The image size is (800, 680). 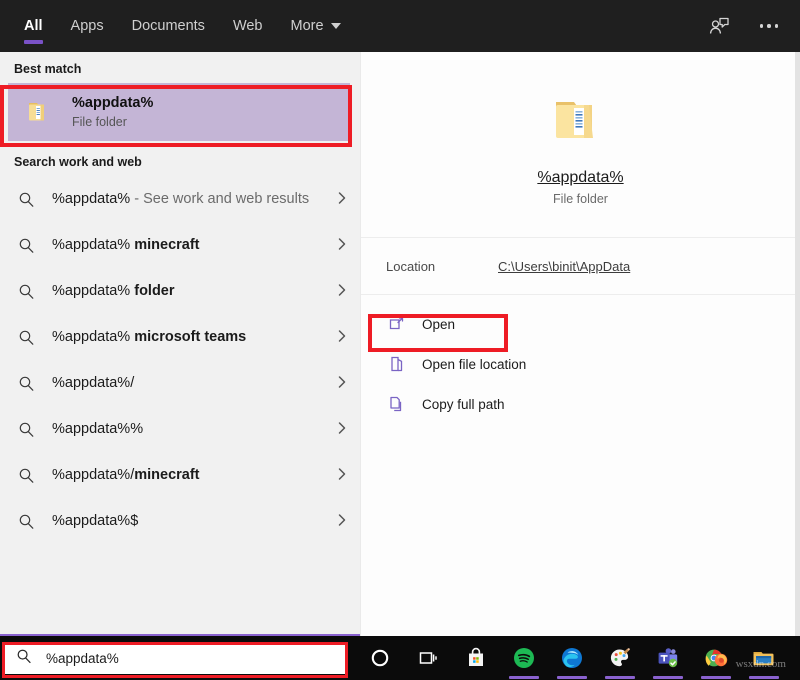 What do you see at coordinates (380, 658) in the screenshot?
I see `cortana-icon` at bounding box center [380, 658].